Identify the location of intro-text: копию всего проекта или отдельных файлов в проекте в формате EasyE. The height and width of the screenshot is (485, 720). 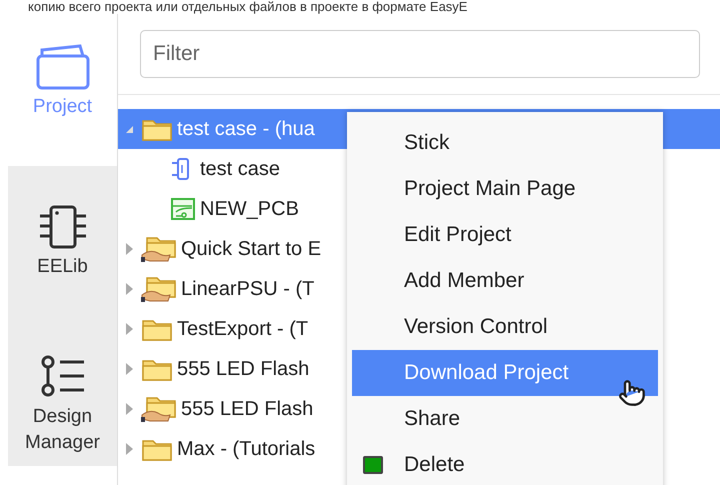
(247, 7).